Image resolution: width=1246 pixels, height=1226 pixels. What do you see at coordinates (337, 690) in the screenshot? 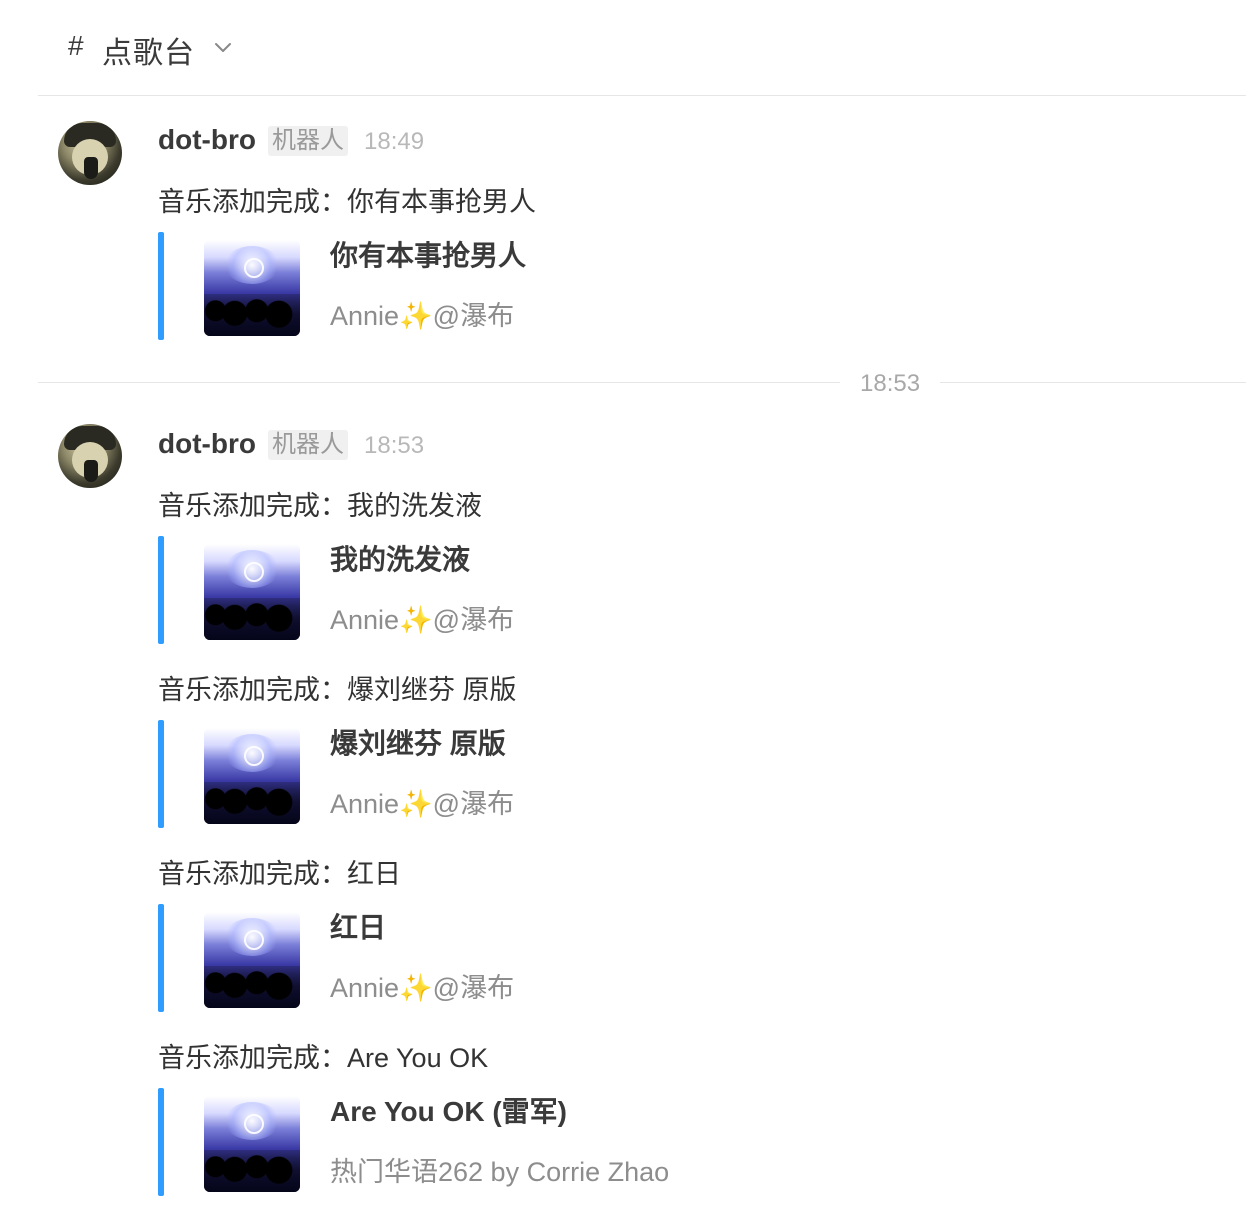
I see `message-text: 音乐添加完成：爆刘继芬 原版` at bounding box center [337, 690].